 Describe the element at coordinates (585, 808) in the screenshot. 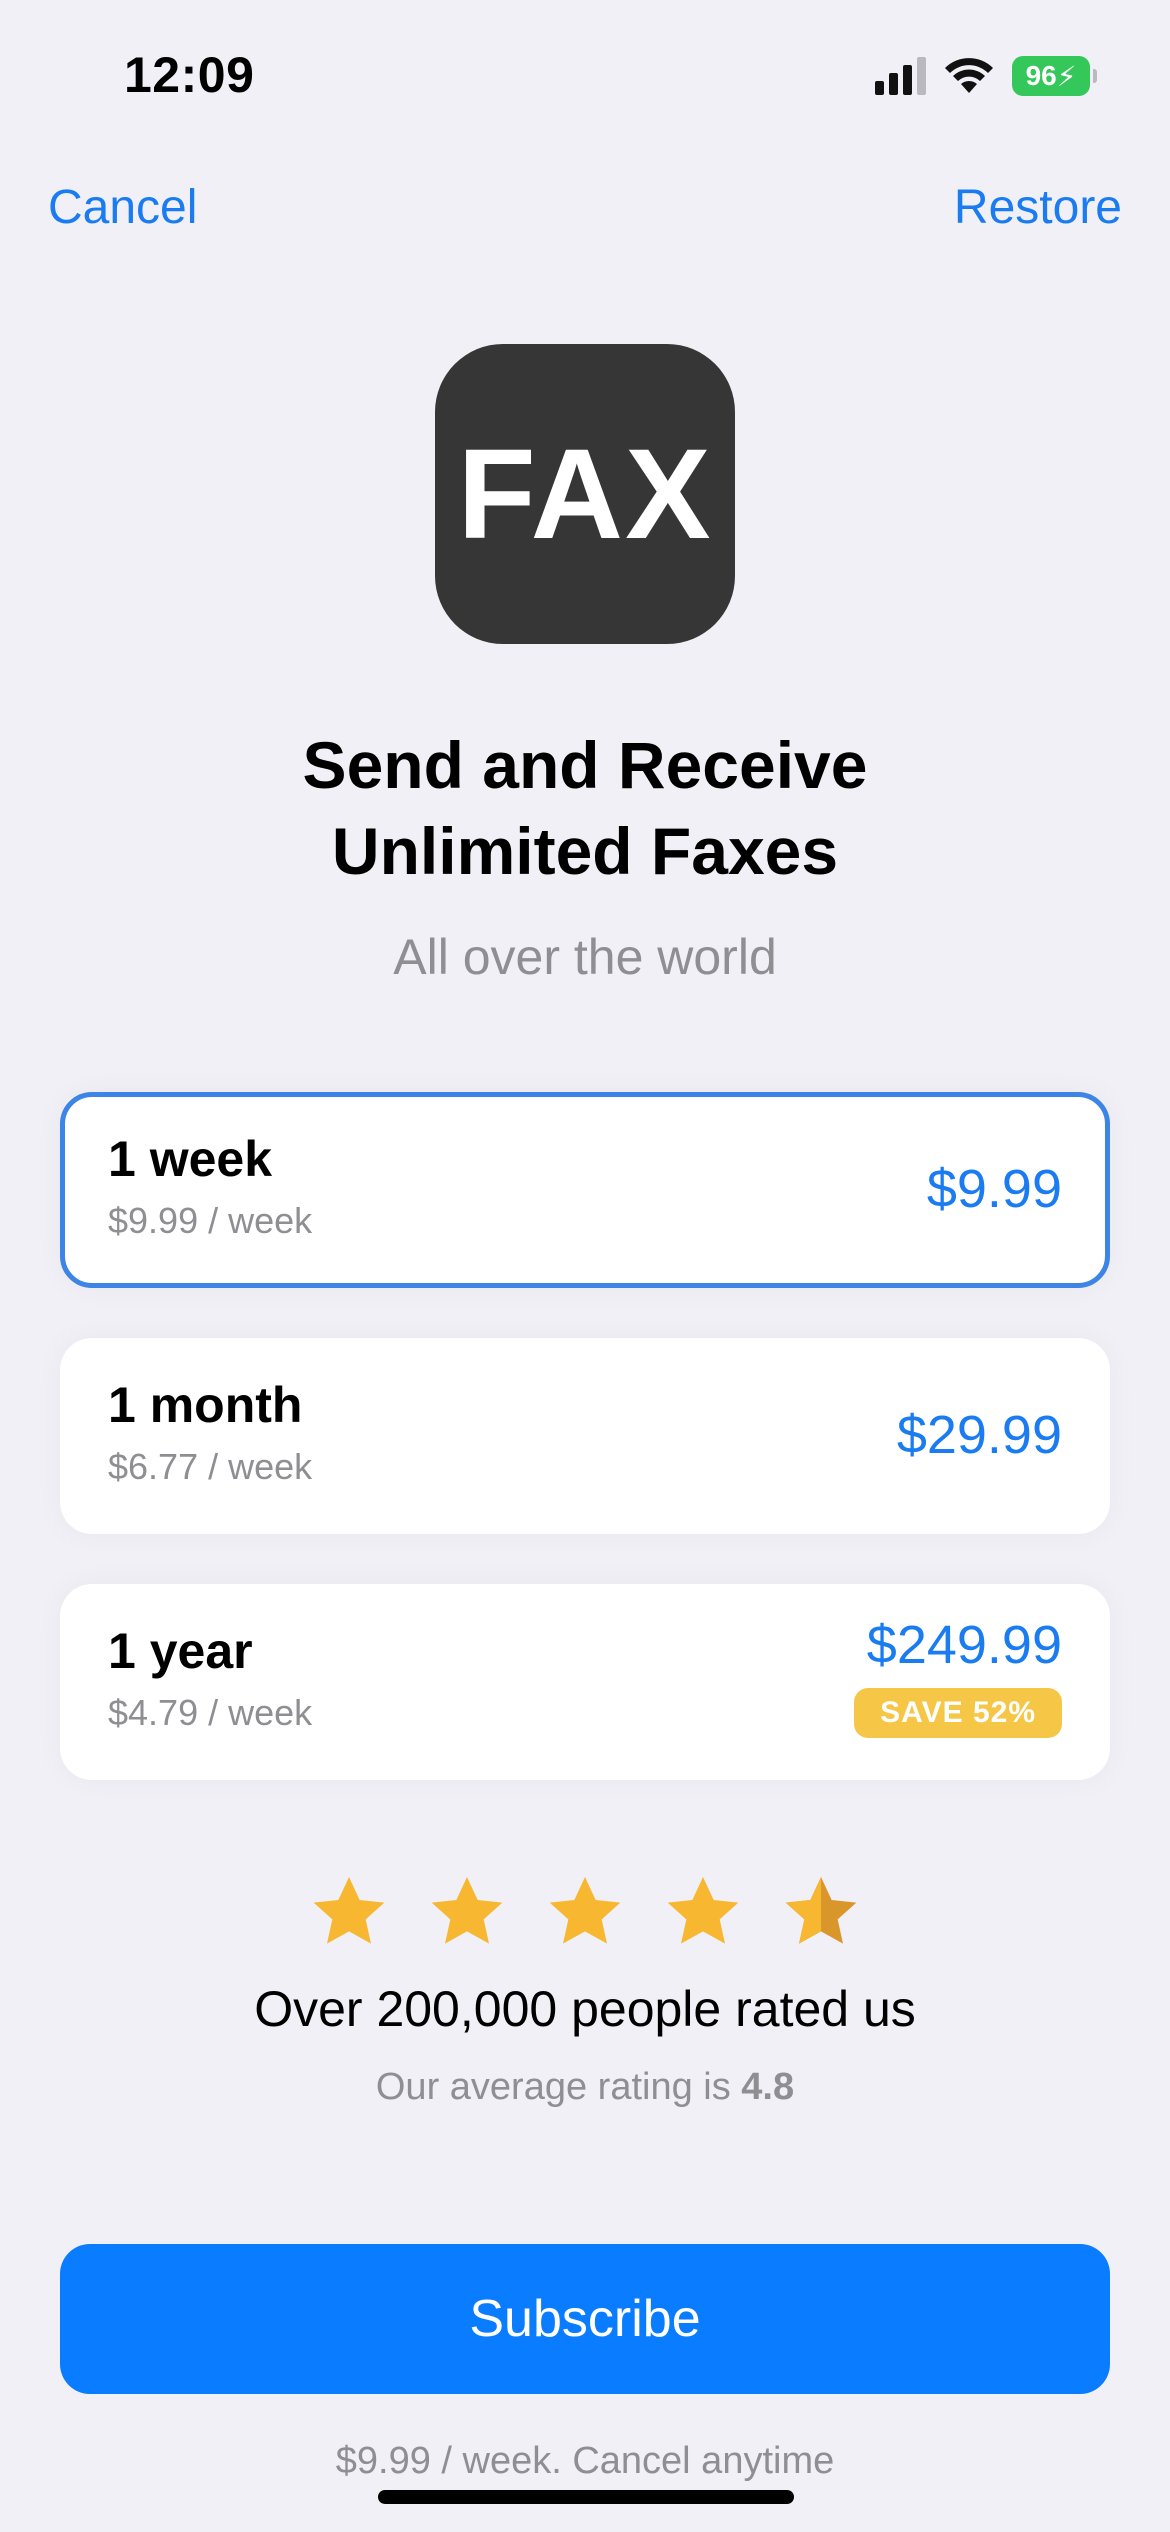

I see `headline: Send and Receive Unlimited Faxes` at that location.